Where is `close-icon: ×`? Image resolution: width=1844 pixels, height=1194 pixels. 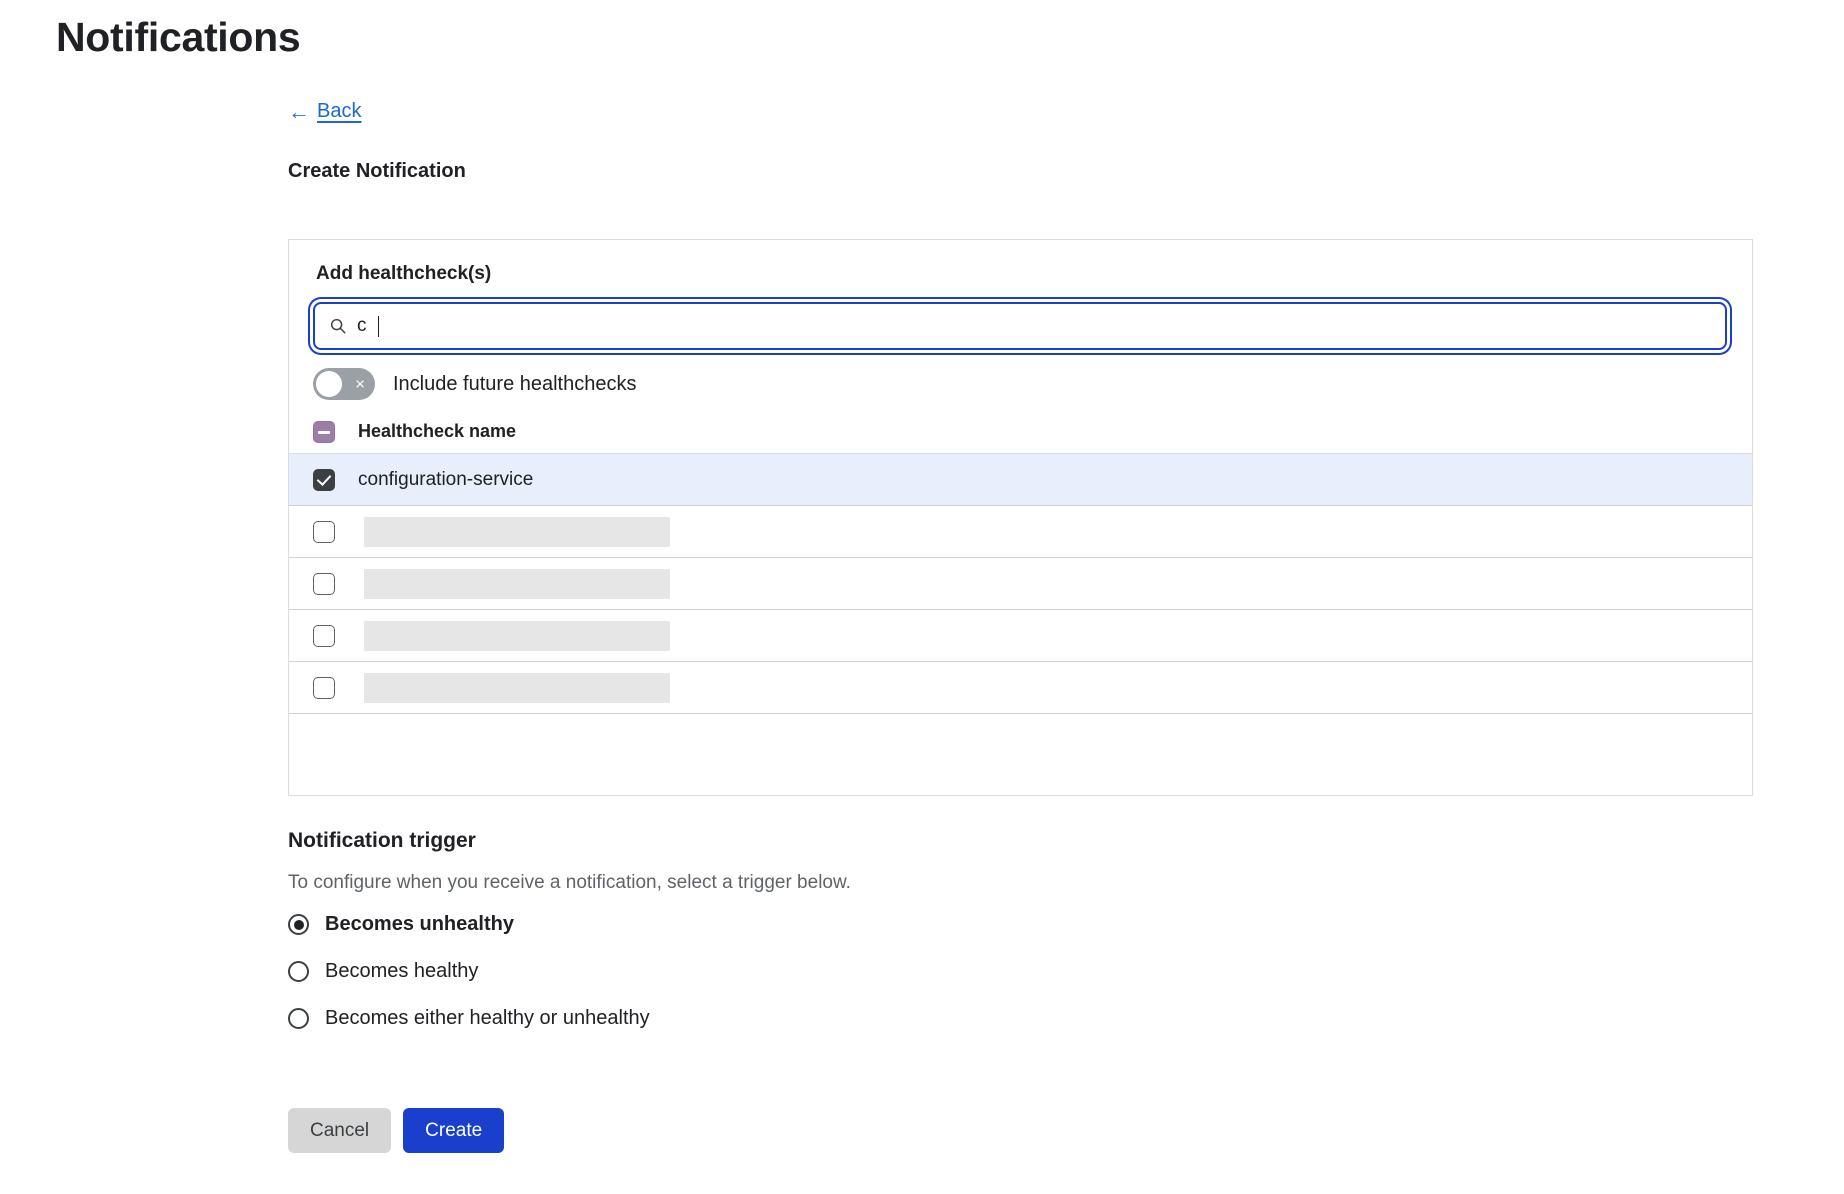
close-icon: × is located at coordinates (360, 384).